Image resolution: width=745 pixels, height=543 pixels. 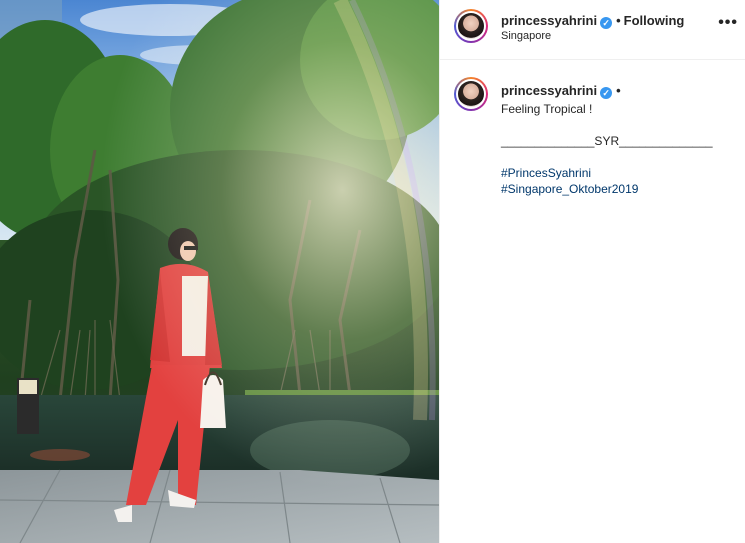 I want to click on caption-line: ______________SYR______________, so click(x=607, y=141).